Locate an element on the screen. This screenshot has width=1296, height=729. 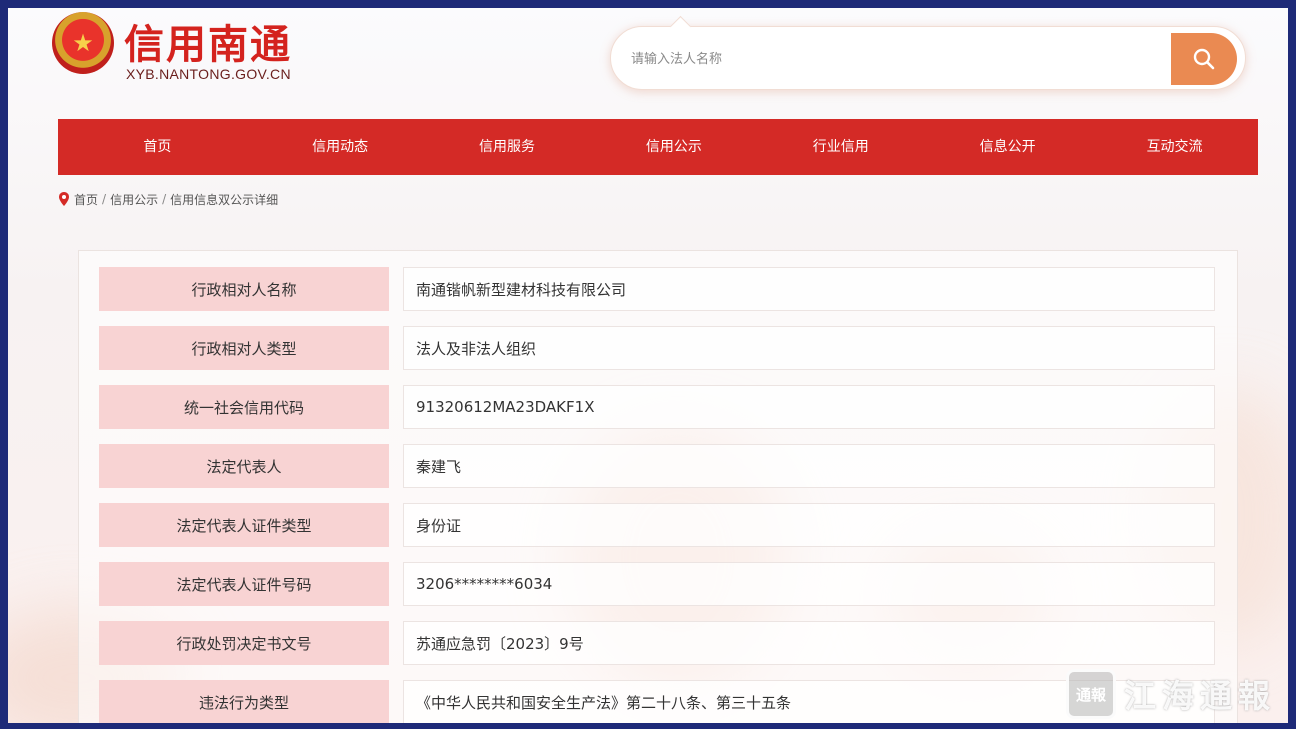
nav-item-interaction: 互动交流 is located at coordinates (1174, 147).